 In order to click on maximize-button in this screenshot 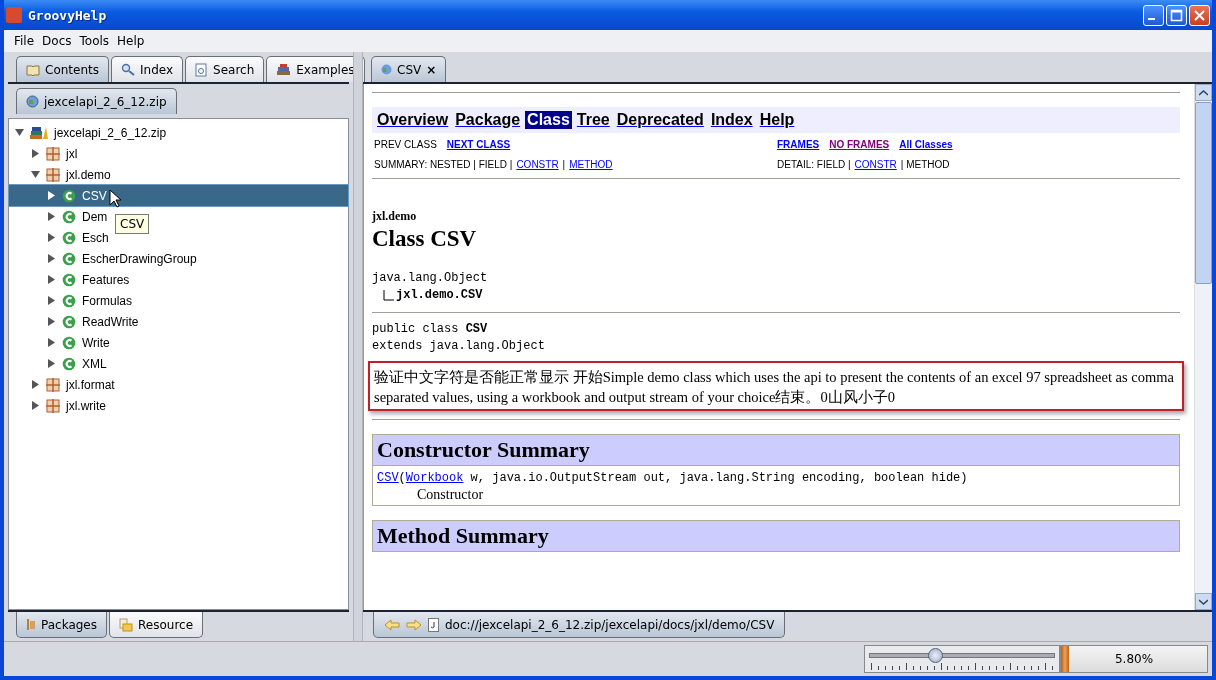, I will do `click(1176, 15)`.